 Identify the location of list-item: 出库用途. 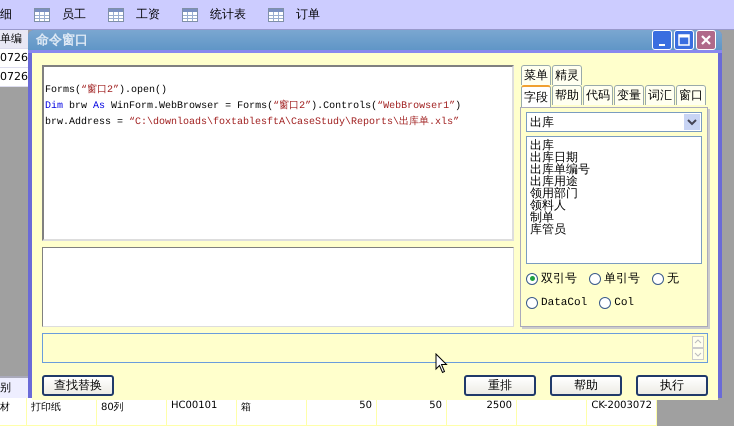
(614, 181).